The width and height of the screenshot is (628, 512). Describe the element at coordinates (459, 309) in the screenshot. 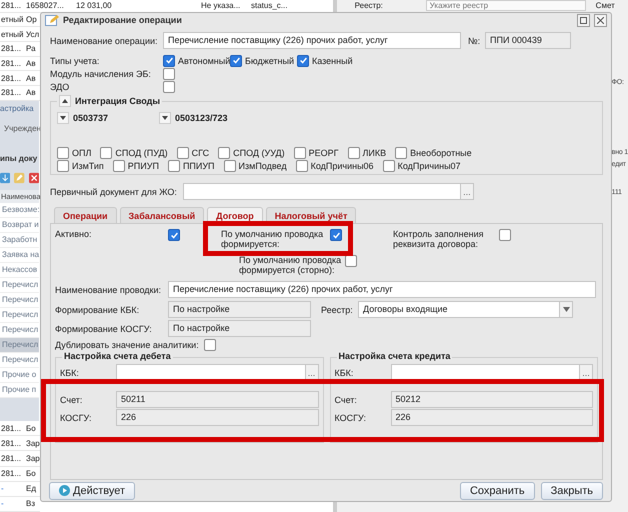

I see `registry-dropdown: Договоры входящие` at that location.